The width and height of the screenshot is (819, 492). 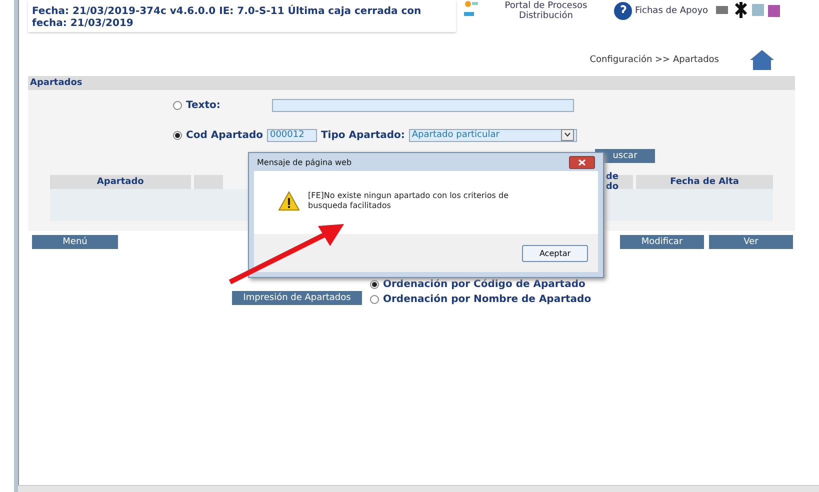 What do you see at coordinates (204, 105) in the screenshot?
I see `radio-label: Texto:` at bounding box center [204, 105].